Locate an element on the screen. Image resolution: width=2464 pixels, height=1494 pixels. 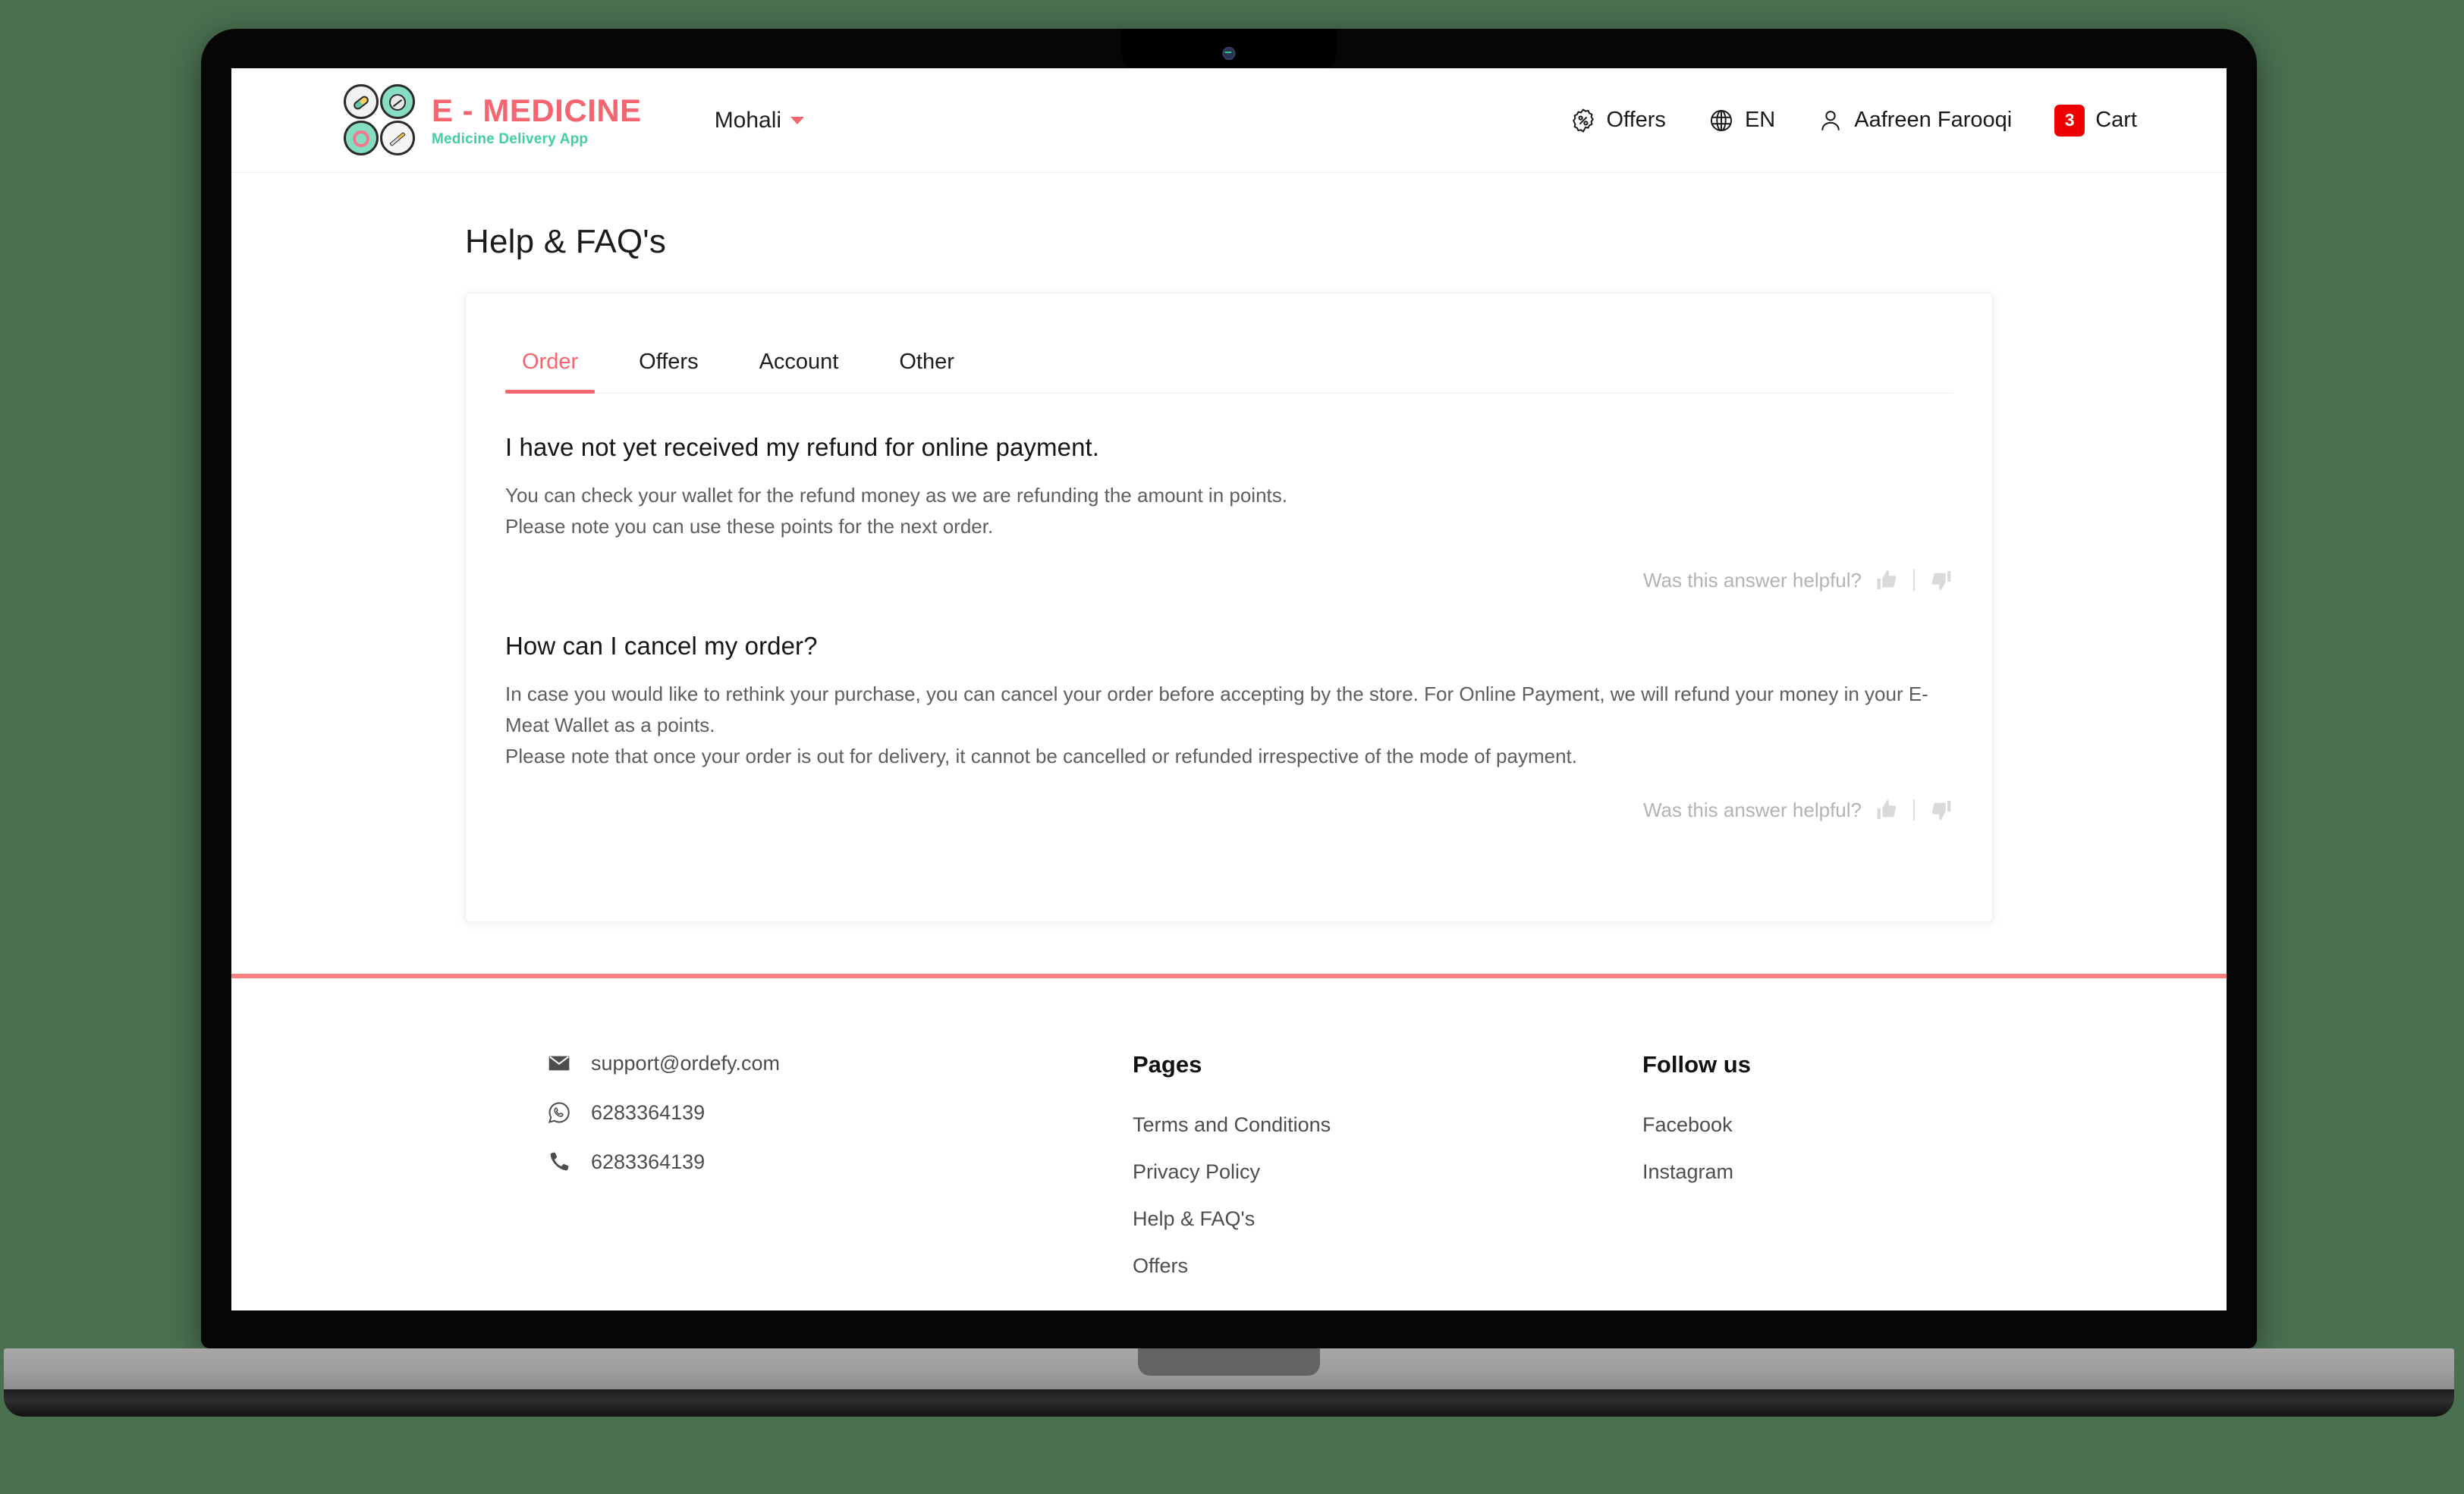
brand-name: E - MEDICINE is located at coordinates (537, 110).